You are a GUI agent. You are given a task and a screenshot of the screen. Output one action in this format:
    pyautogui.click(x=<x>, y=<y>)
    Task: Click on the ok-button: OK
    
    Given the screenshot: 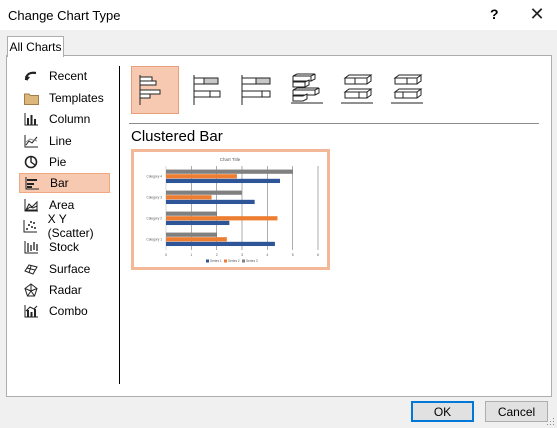 What is the action you would take?
    pyautogui.click(x=442, y=411)
    